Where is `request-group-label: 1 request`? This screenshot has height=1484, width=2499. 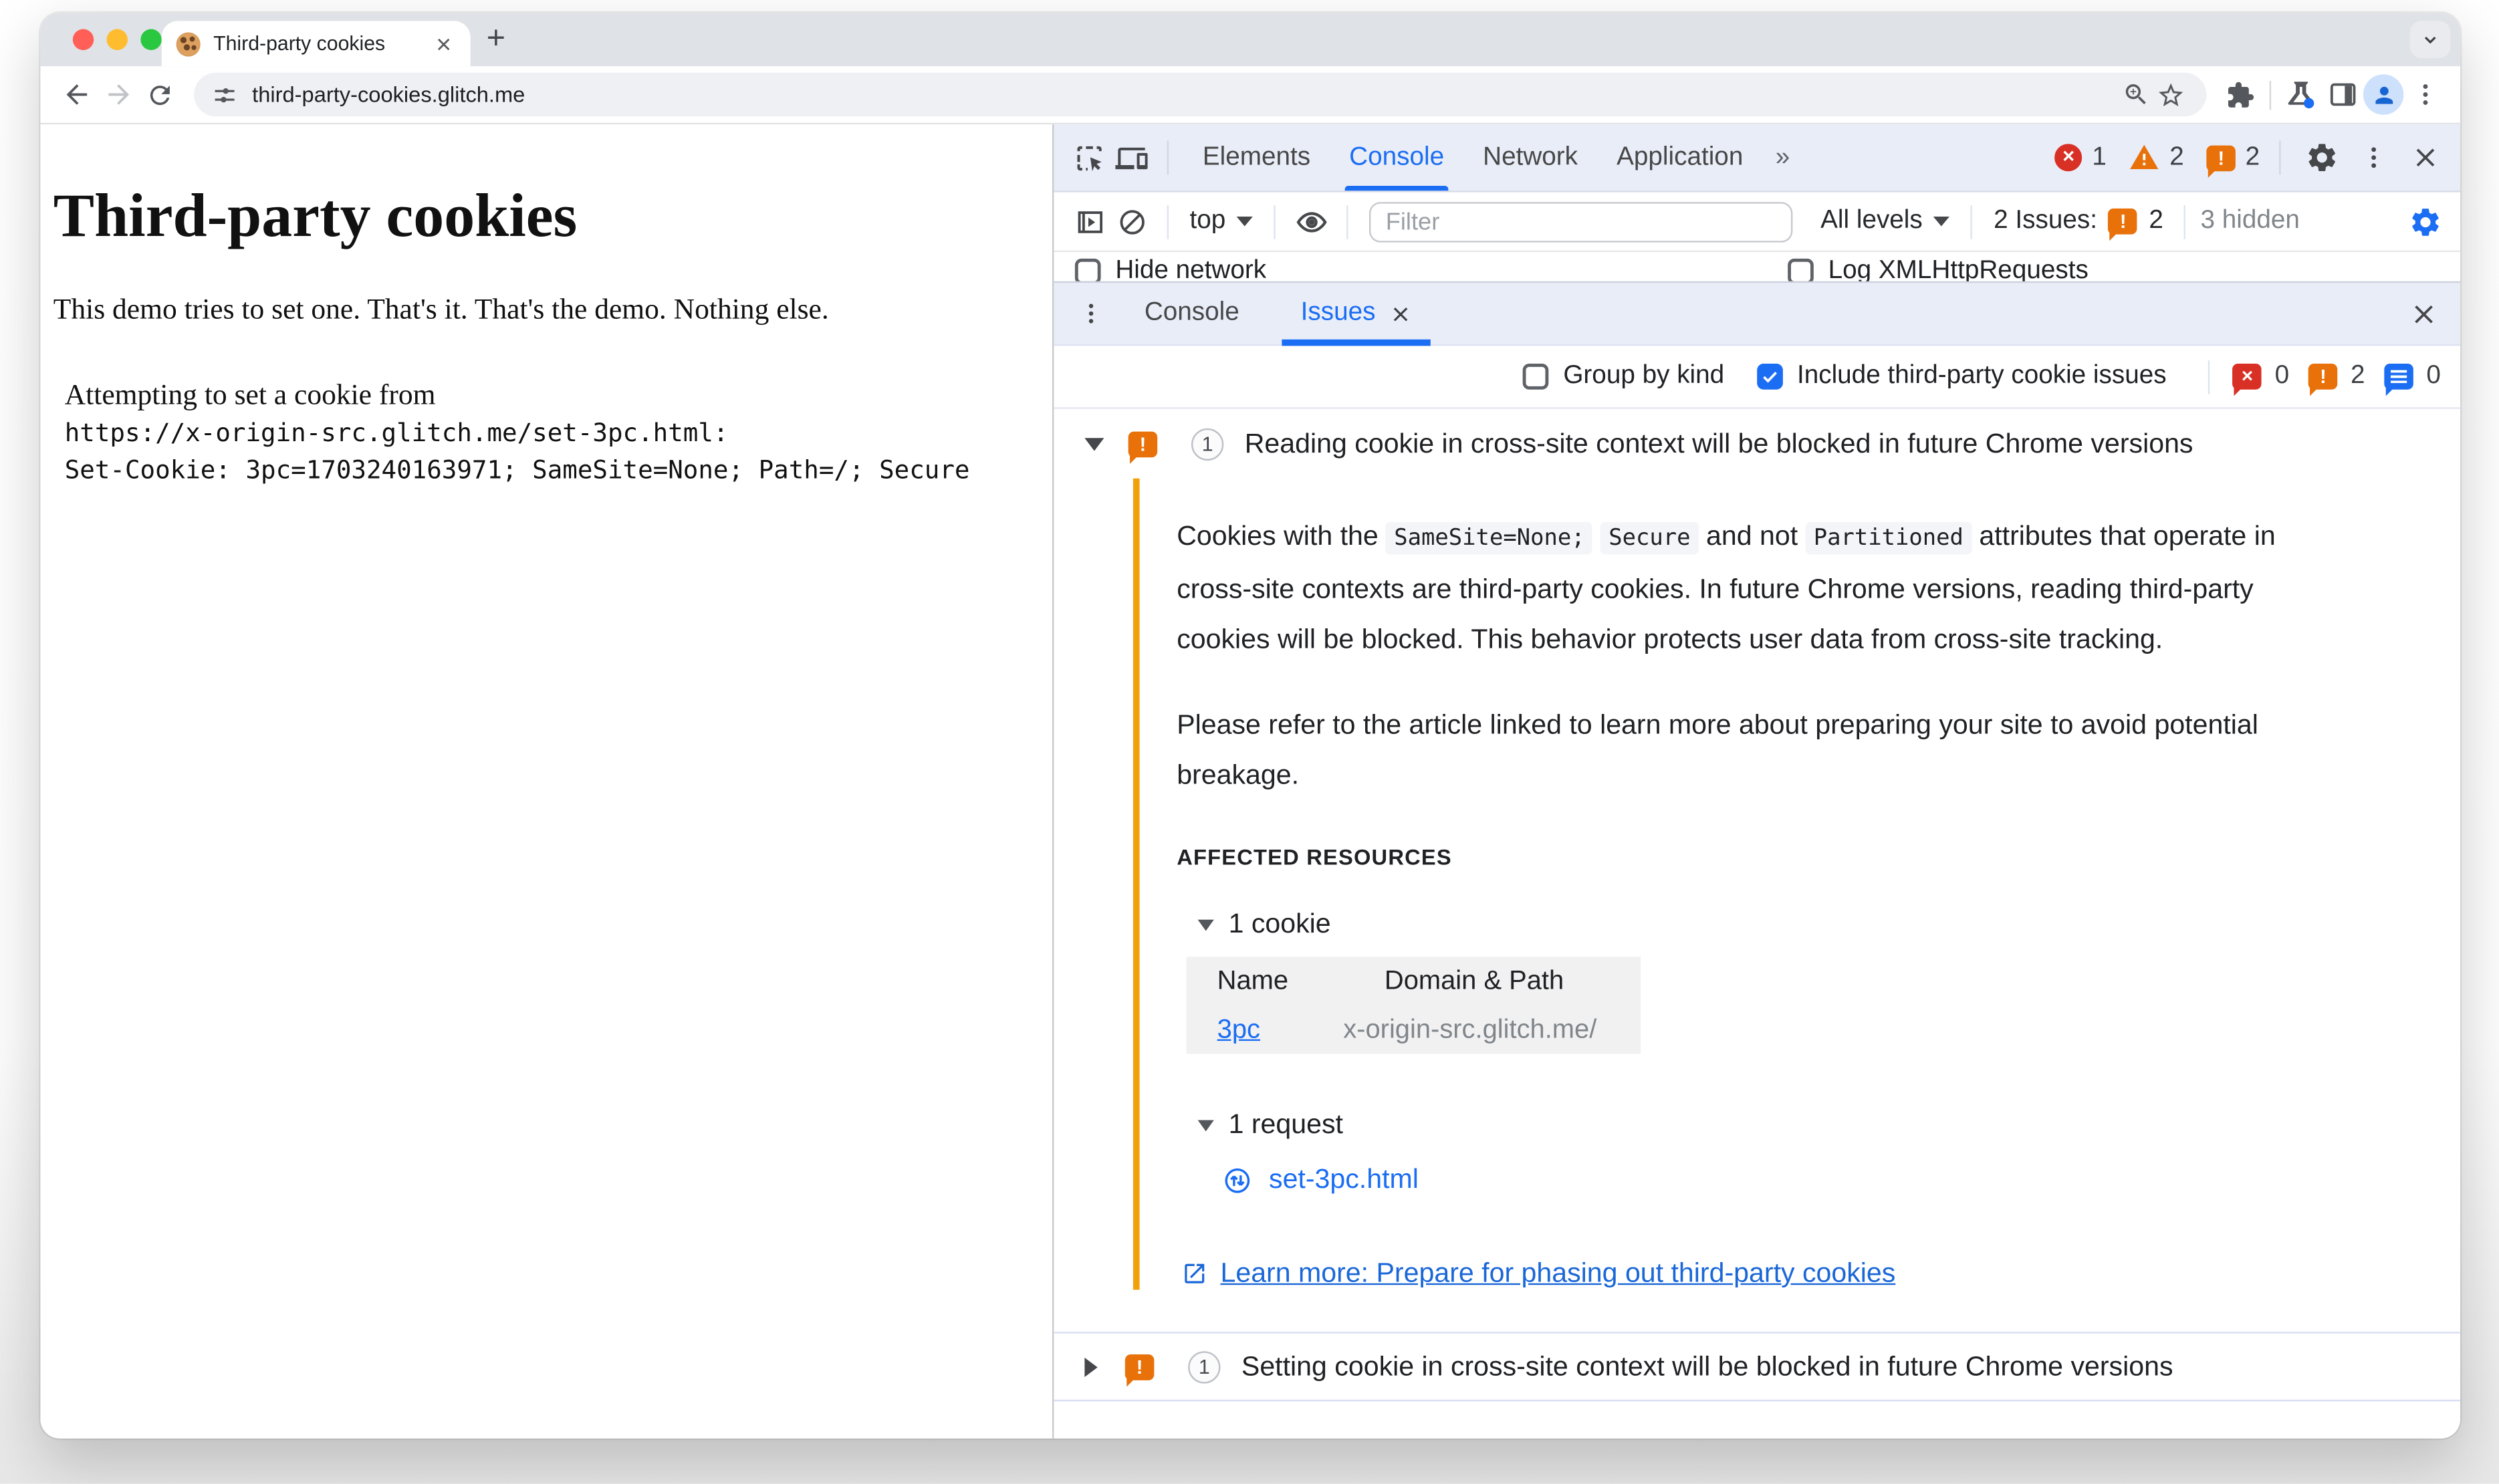 request-group-label: 1 request is located at coordinates (1285, 1124).